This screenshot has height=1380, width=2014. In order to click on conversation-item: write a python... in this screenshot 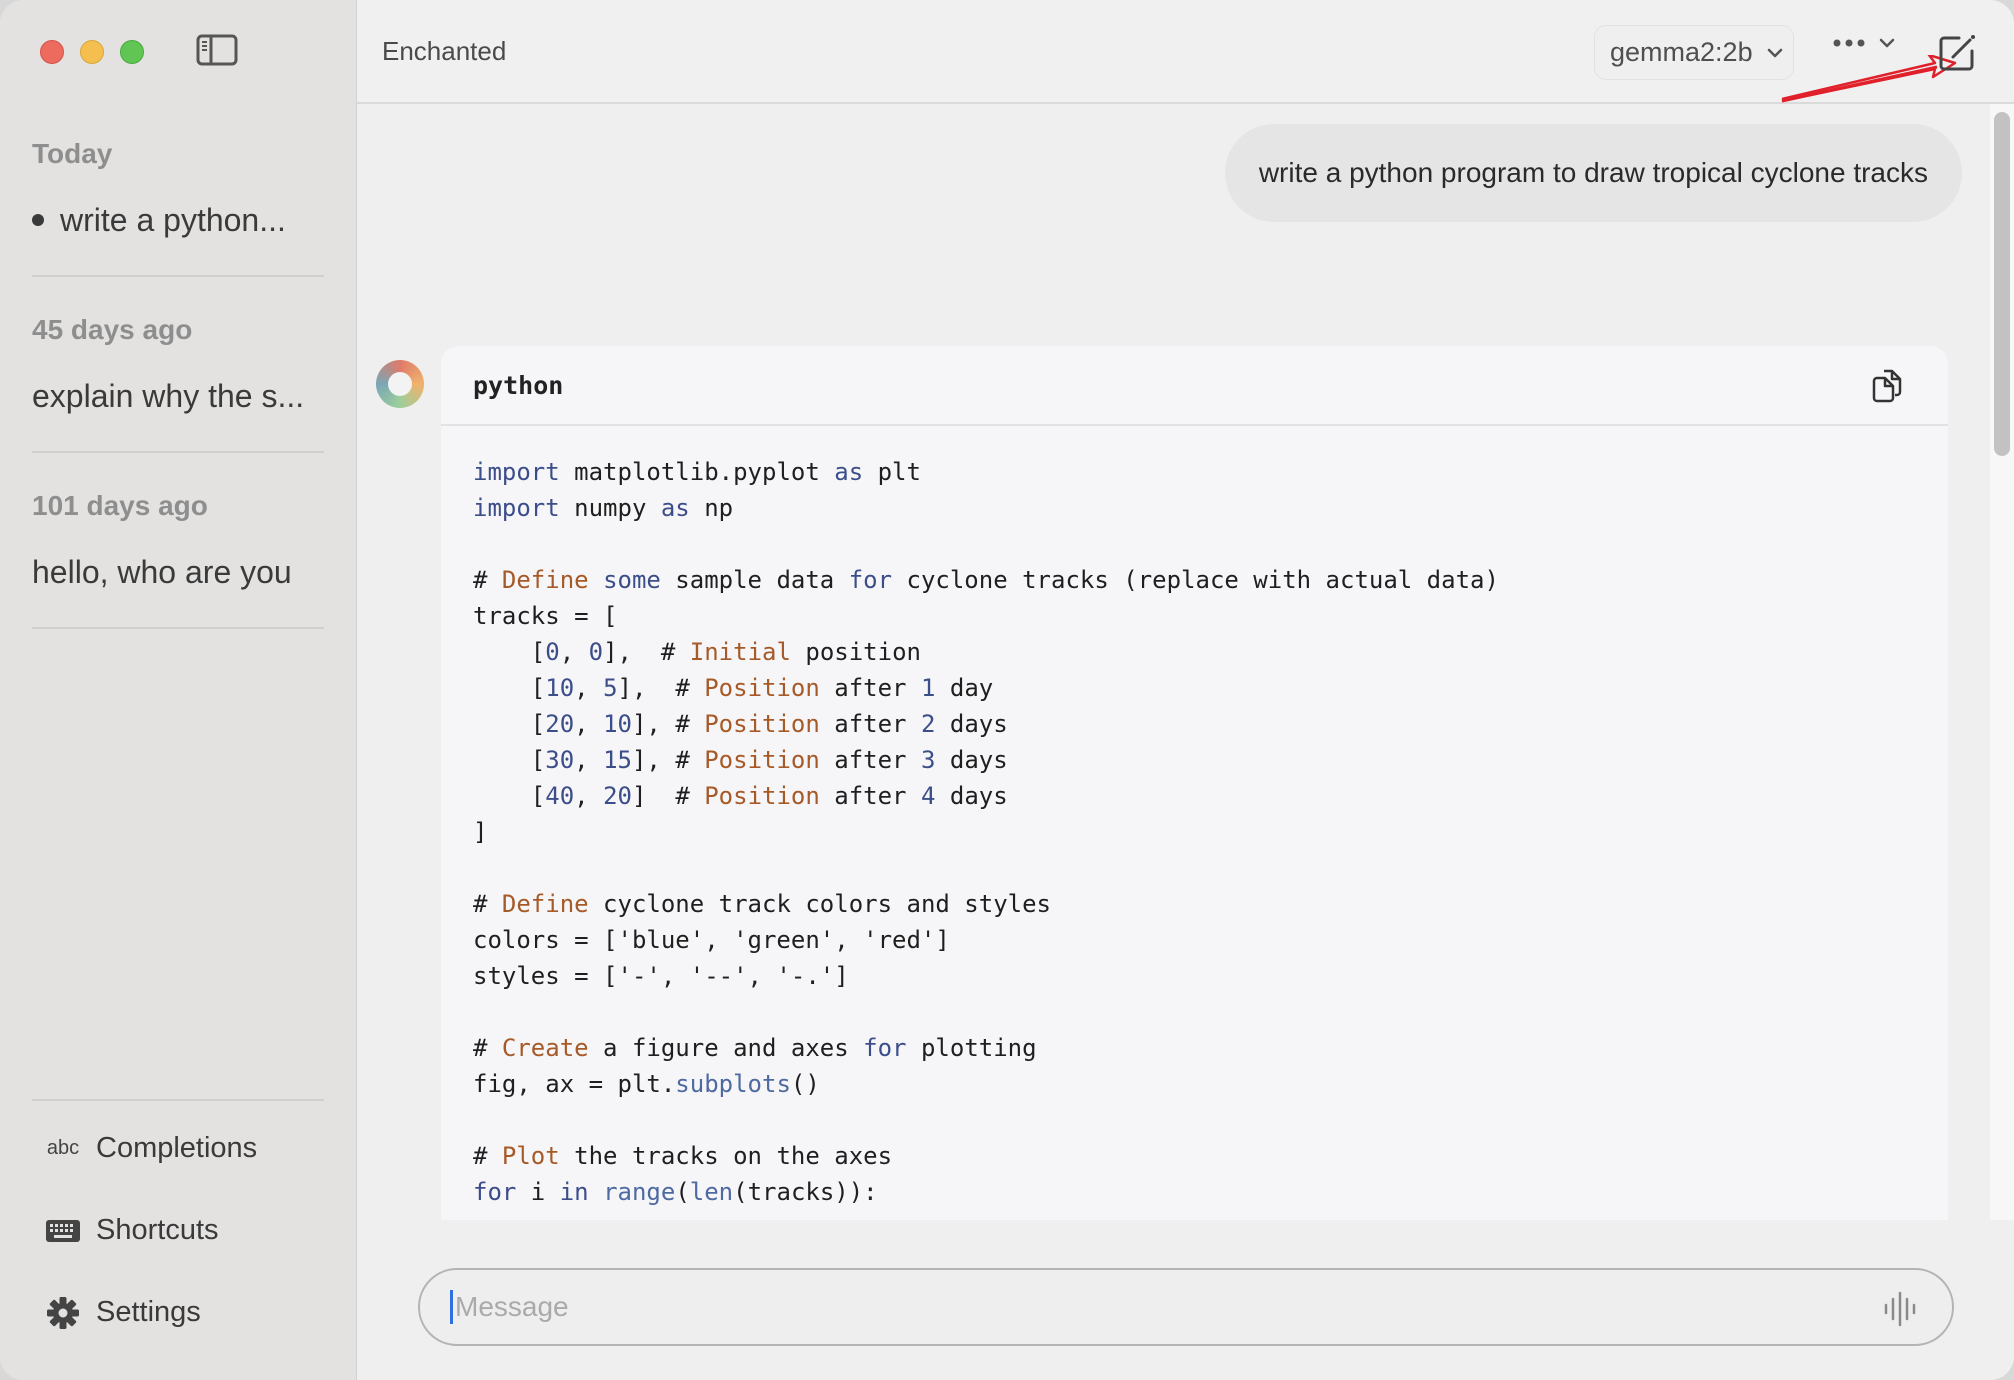, I will do `click(159, 220)`.